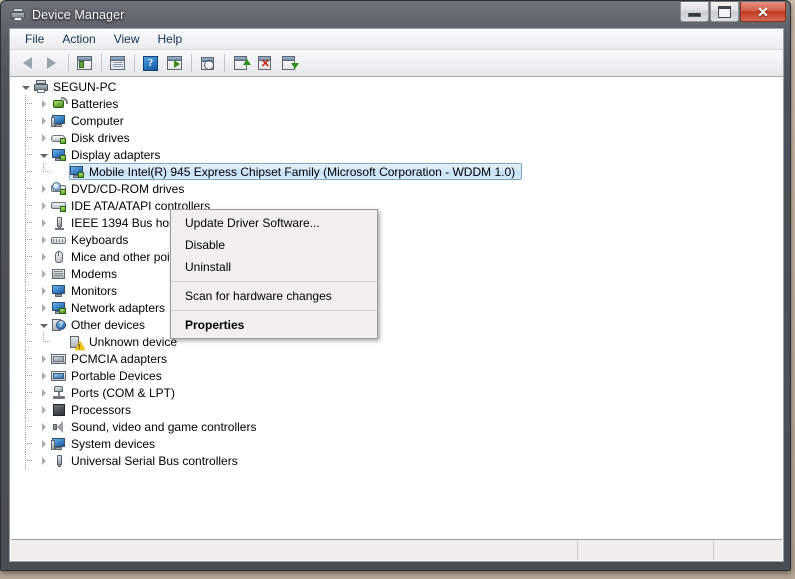  Describe the element at coordinates (77, 342) in the screenshot. I see `unknown-device-warning-icon: !` at that location.